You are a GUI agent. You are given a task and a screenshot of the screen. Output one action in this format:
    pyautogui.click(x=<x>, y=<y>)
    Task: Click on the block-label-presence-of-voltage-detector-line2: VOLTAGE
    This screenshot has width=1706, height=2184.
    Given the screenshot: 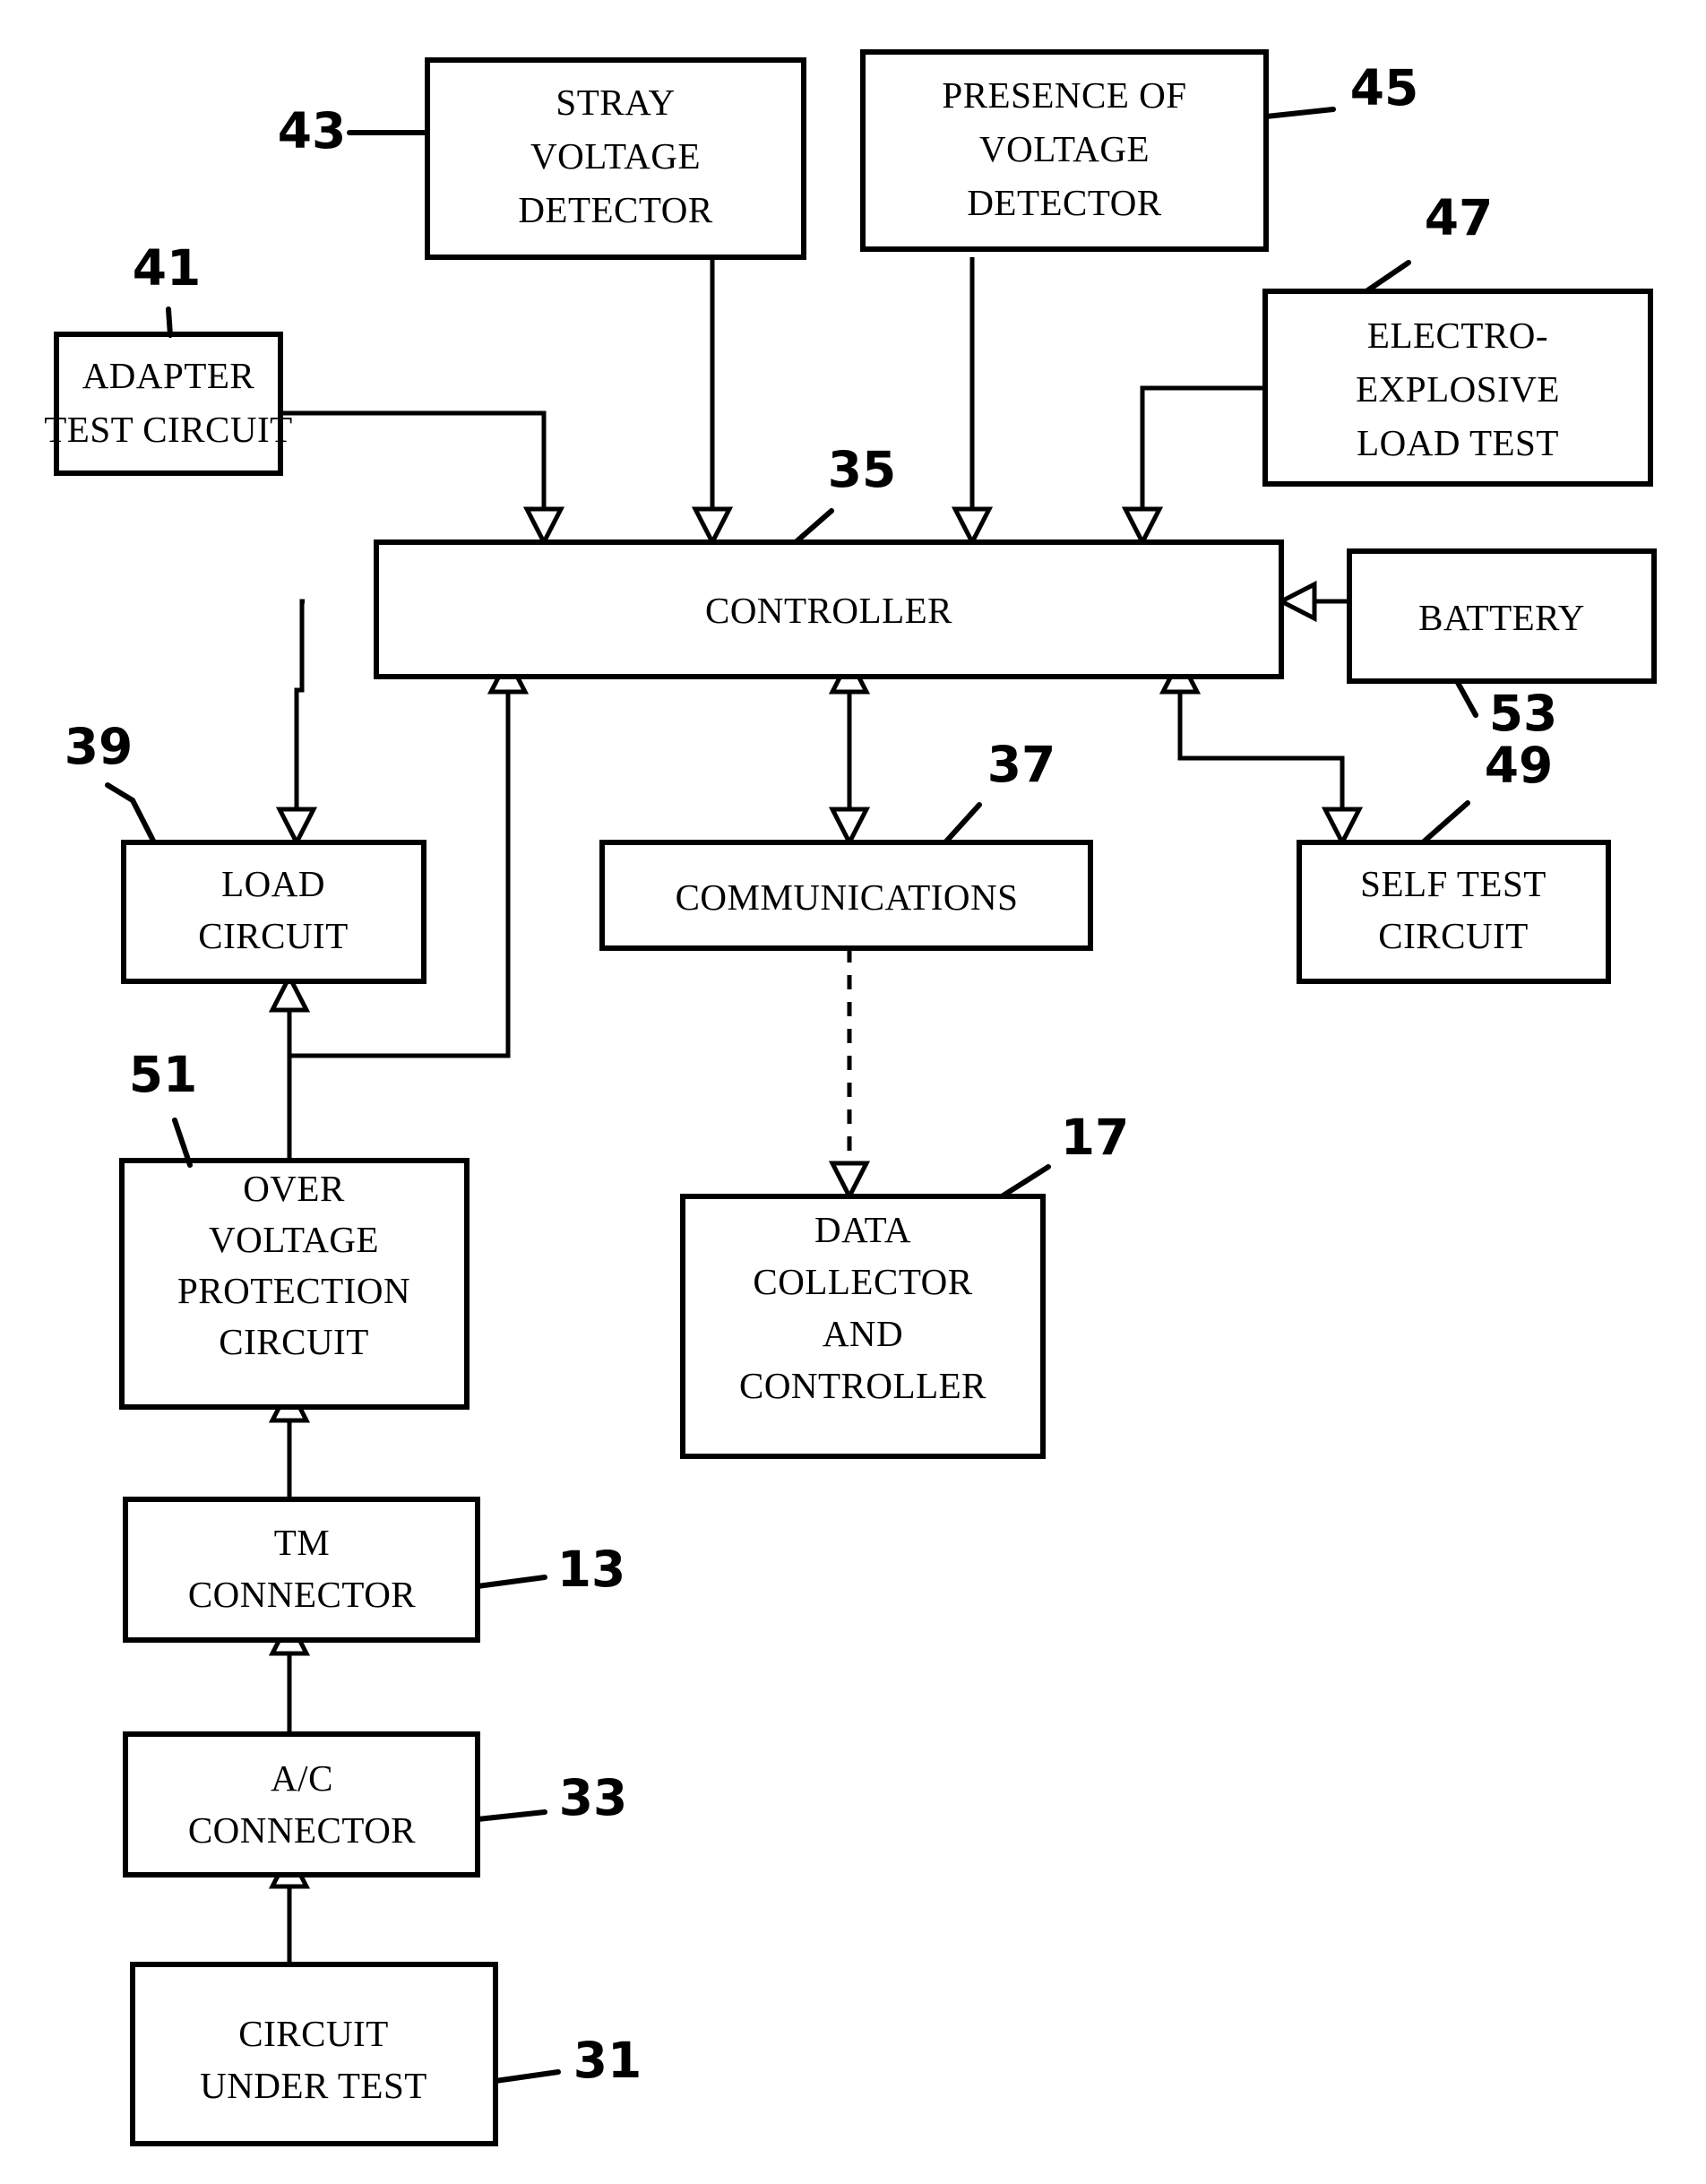 What is the action you would take?
    pyautogui.click(x=1064, y=148)
    